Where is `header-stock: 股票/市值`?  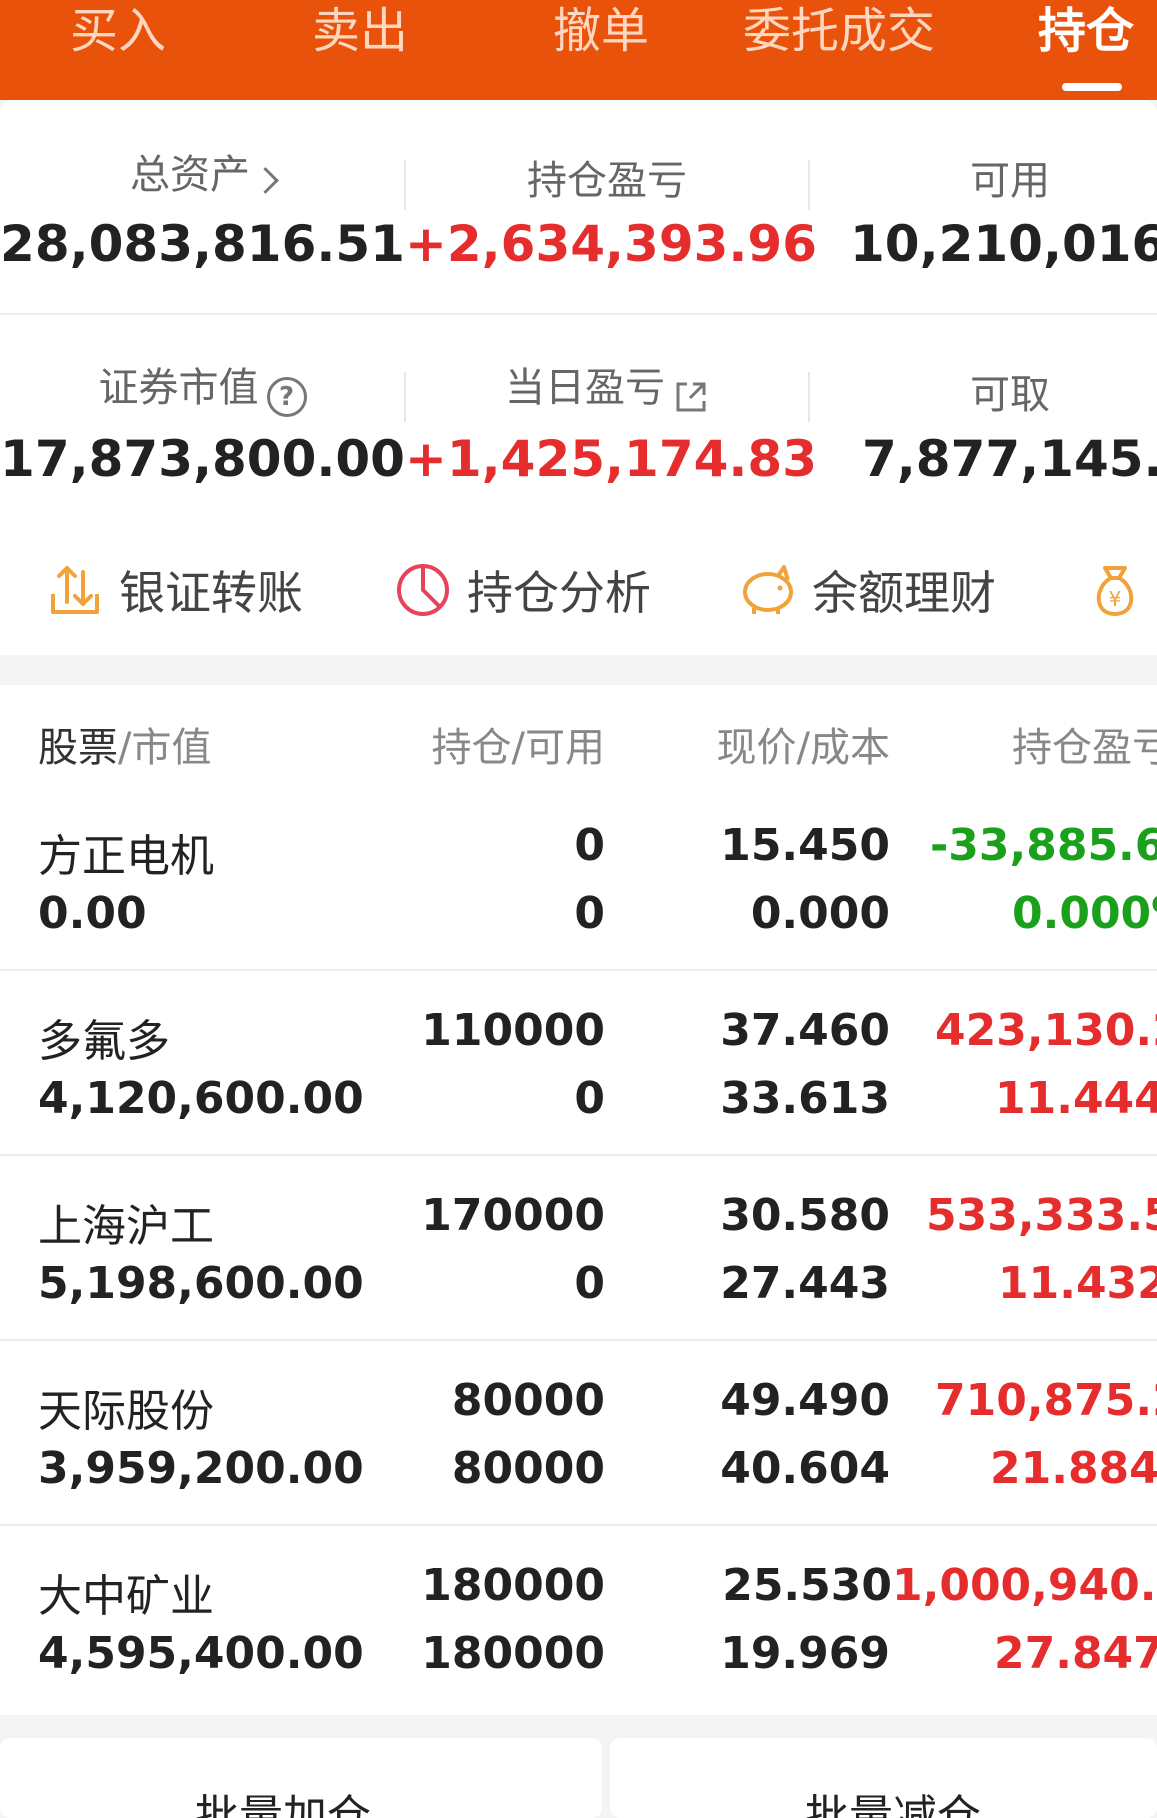 header-stock: 股票/市值 is located at coordinates (124, 744).